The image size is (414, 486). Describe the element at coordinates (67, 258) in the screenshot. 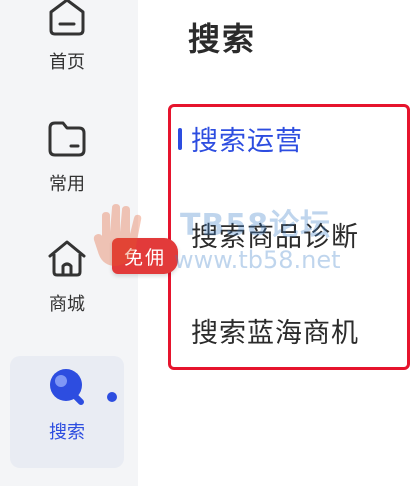

I see `store-icon` at that location.